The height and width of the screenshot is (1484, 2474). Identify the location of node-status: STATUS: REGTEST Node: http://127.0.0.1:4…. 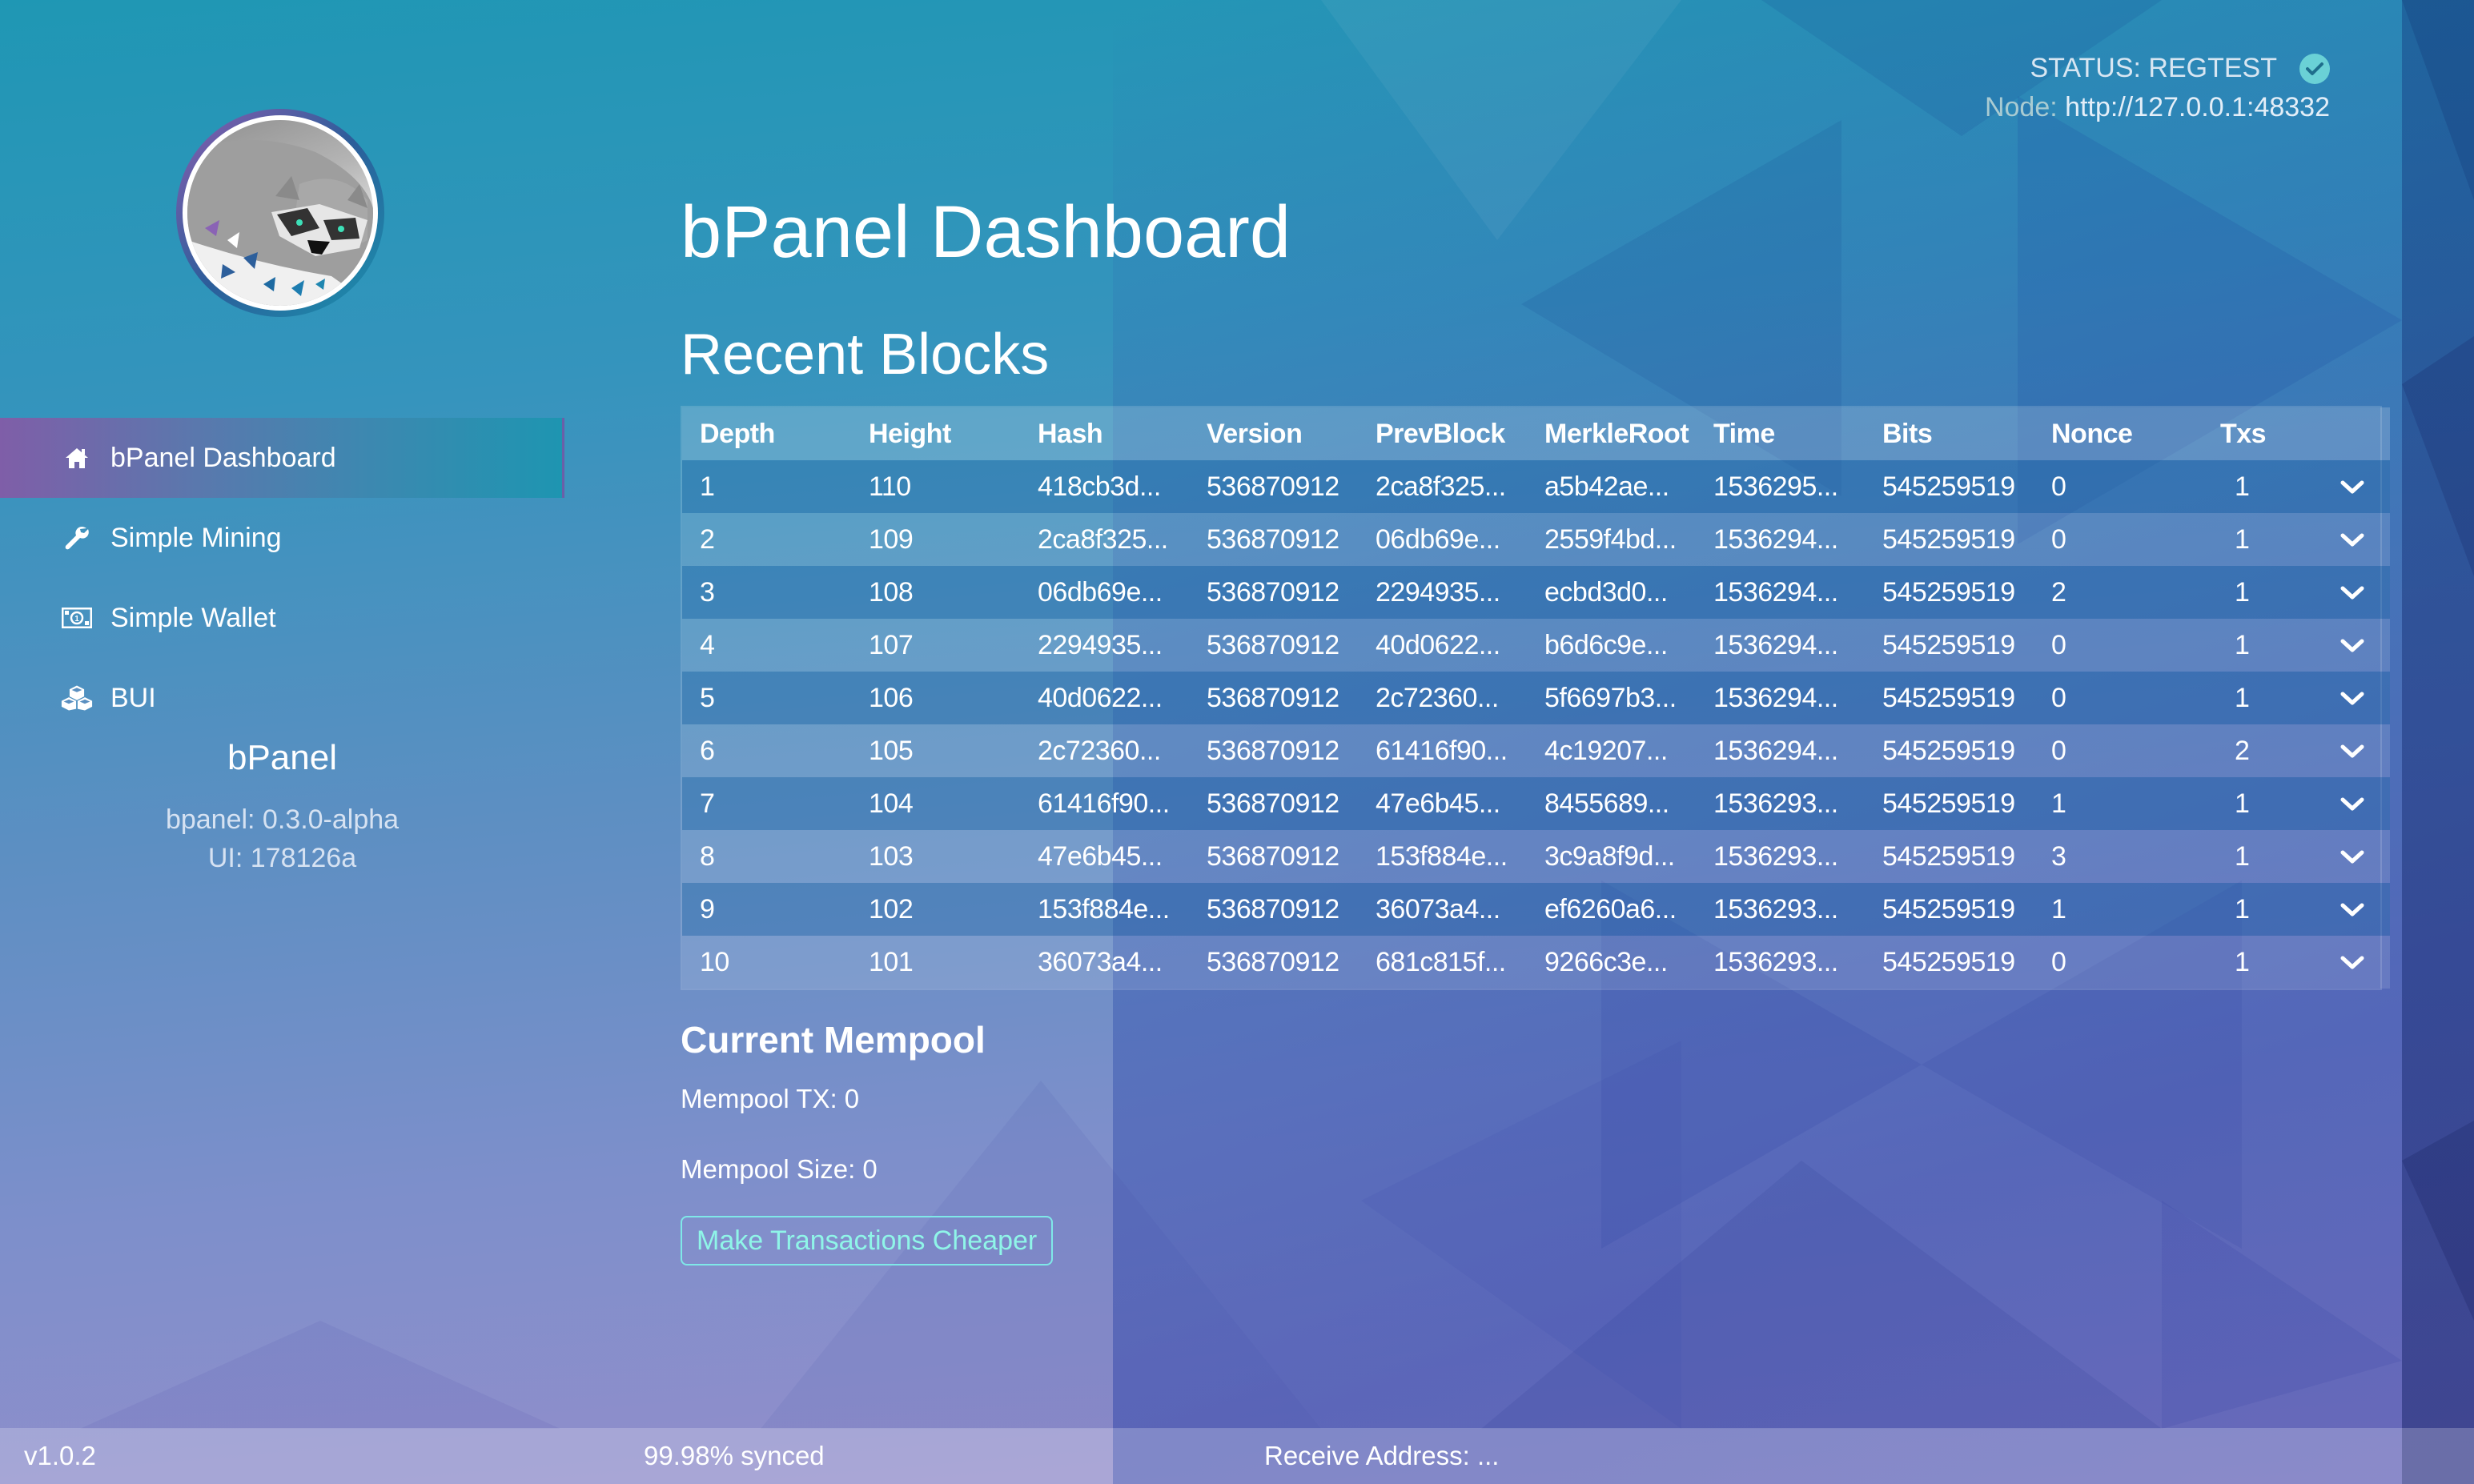
(2158, 88).